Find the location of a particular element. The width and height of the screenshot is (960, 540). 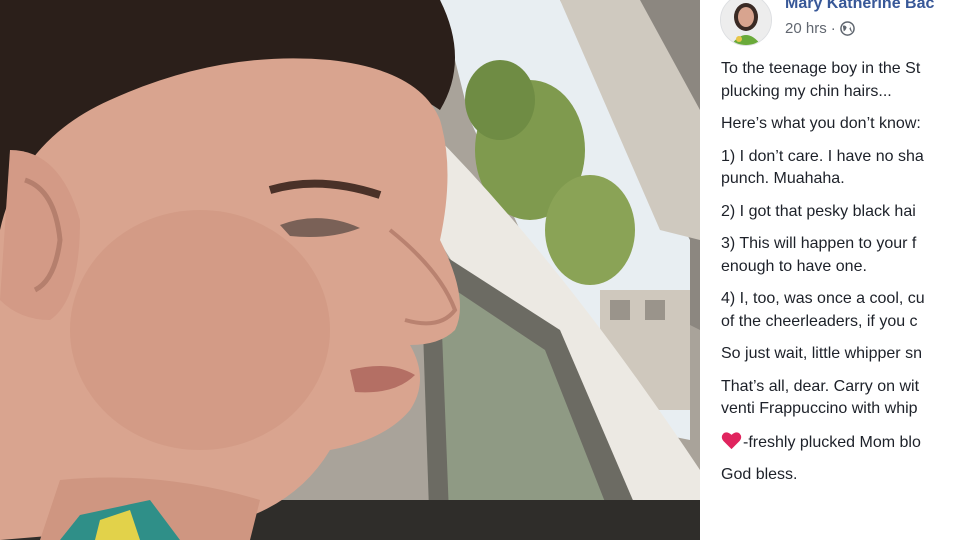

text-line: To the teenage boy in the St is located at coordinates (821, 68).